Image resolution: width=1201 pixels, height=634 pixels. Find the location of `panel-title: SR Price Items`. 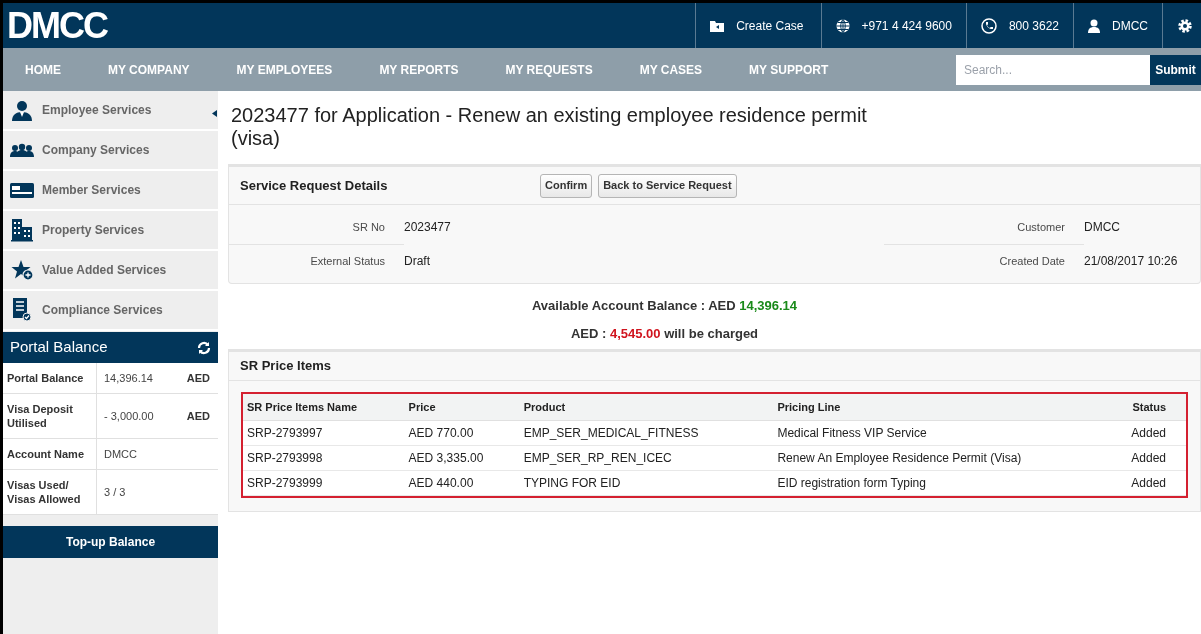

panel-title: SR Price Items is located at coordinates (714, 366).